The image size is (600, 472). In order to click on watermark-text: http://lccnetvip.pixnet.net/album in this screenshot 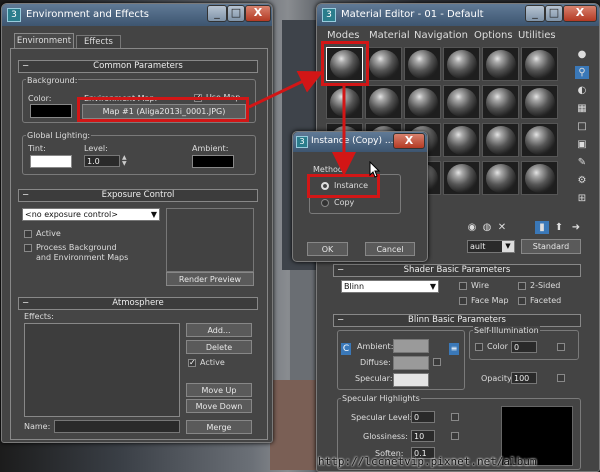, I will do `click(427, 461)`.